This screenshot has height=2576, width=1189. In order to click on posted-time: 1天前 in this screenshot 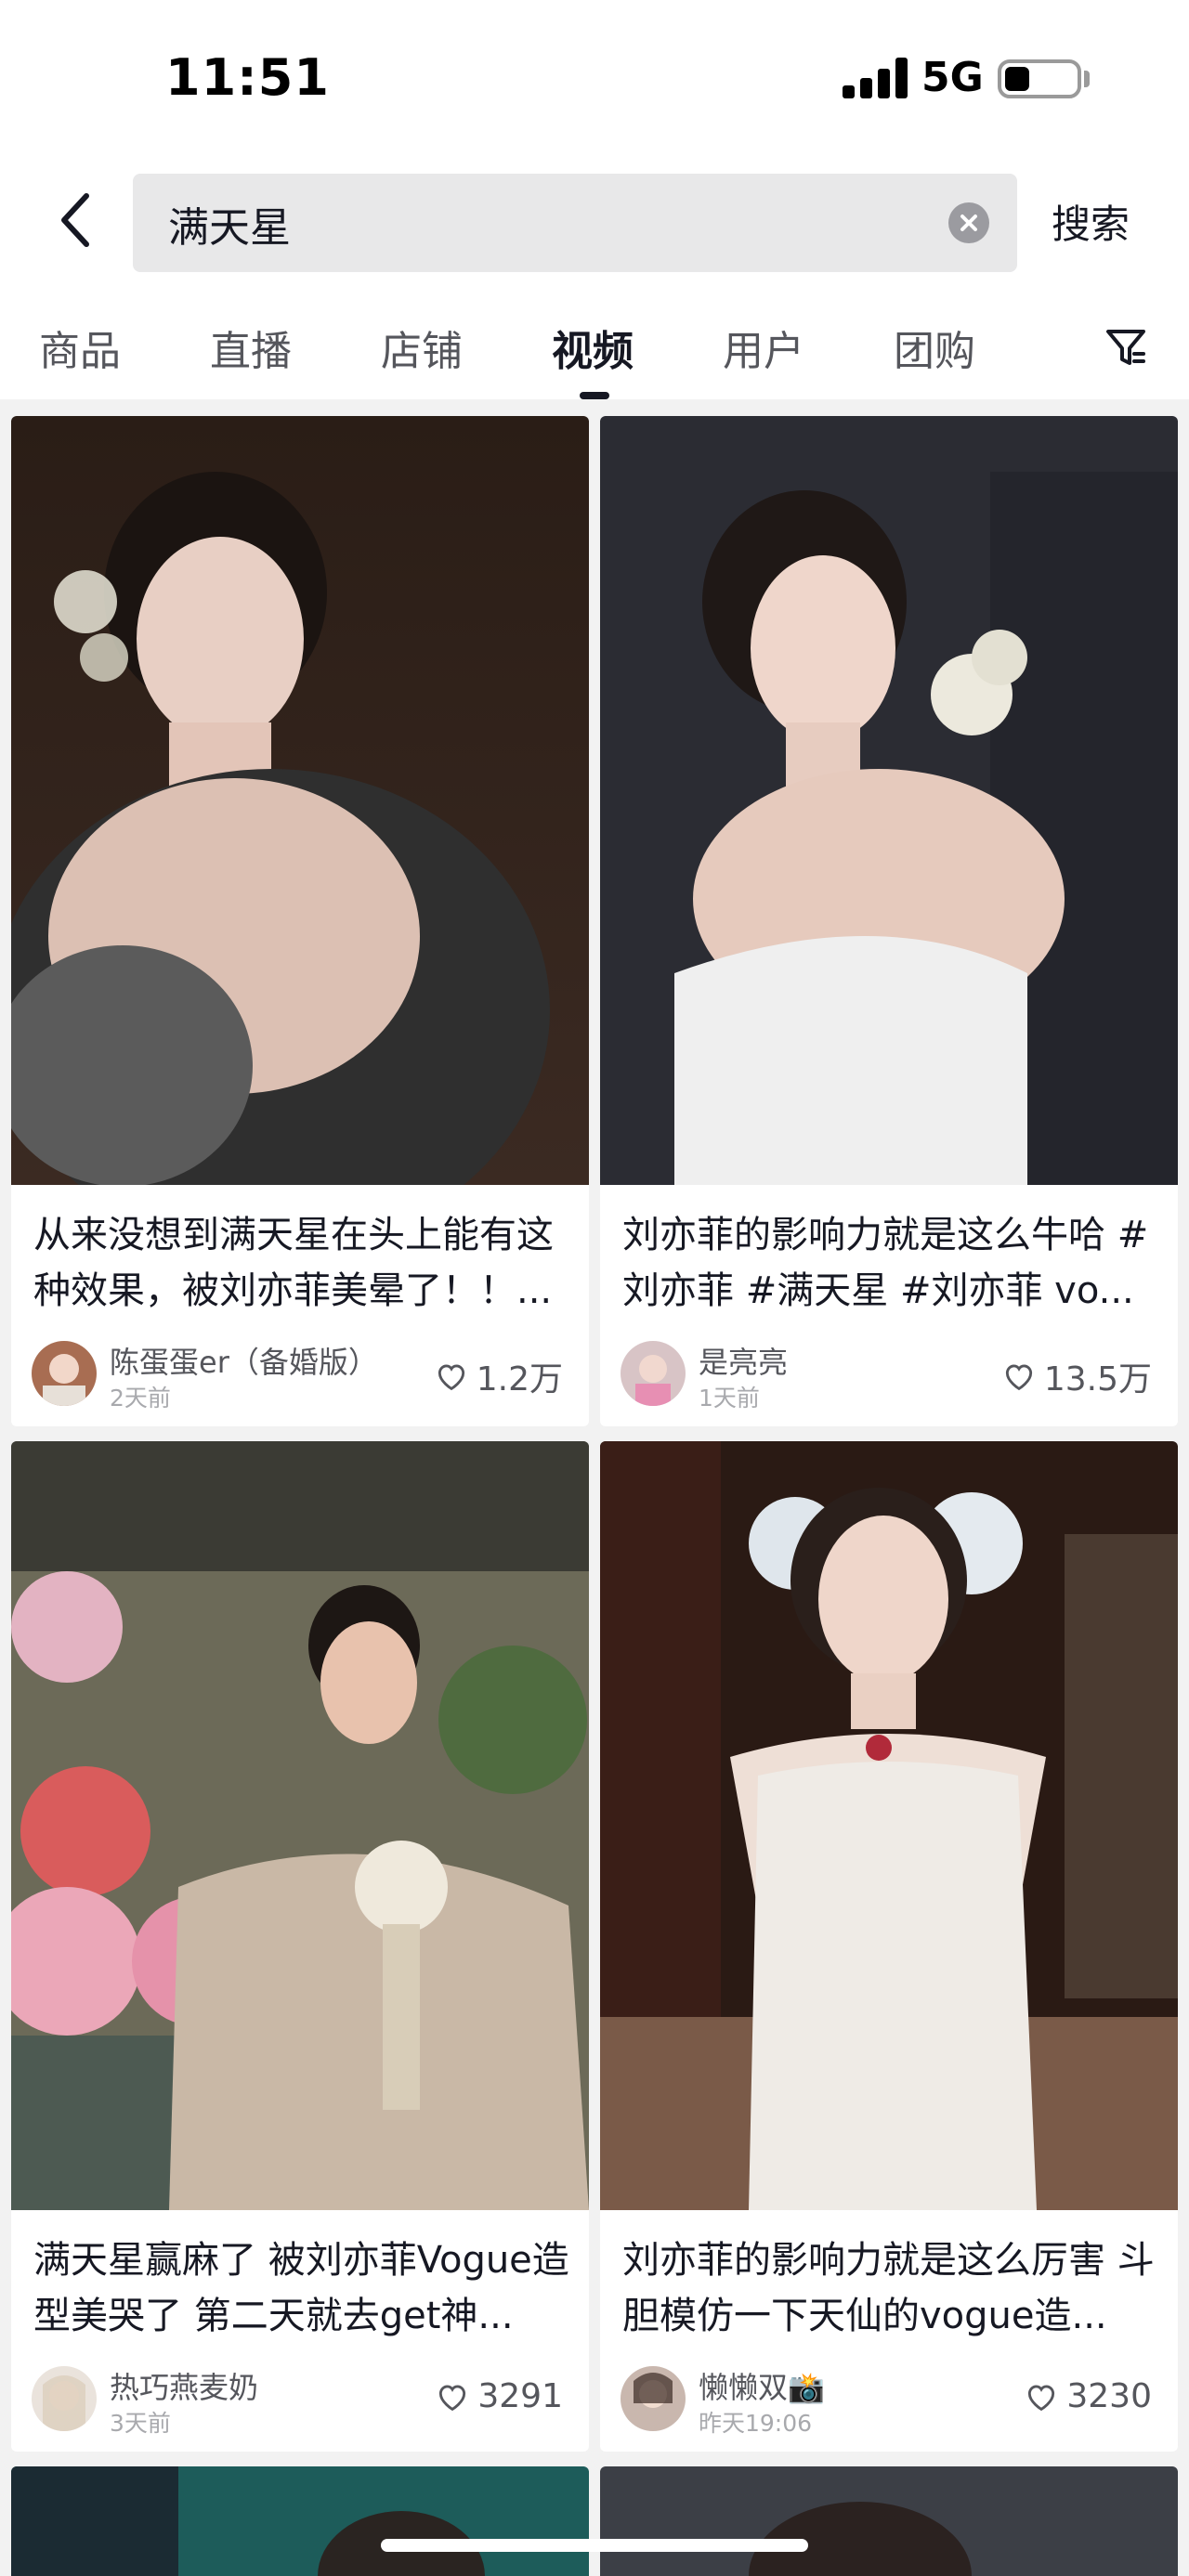, I will do `click(729, 1398)`.